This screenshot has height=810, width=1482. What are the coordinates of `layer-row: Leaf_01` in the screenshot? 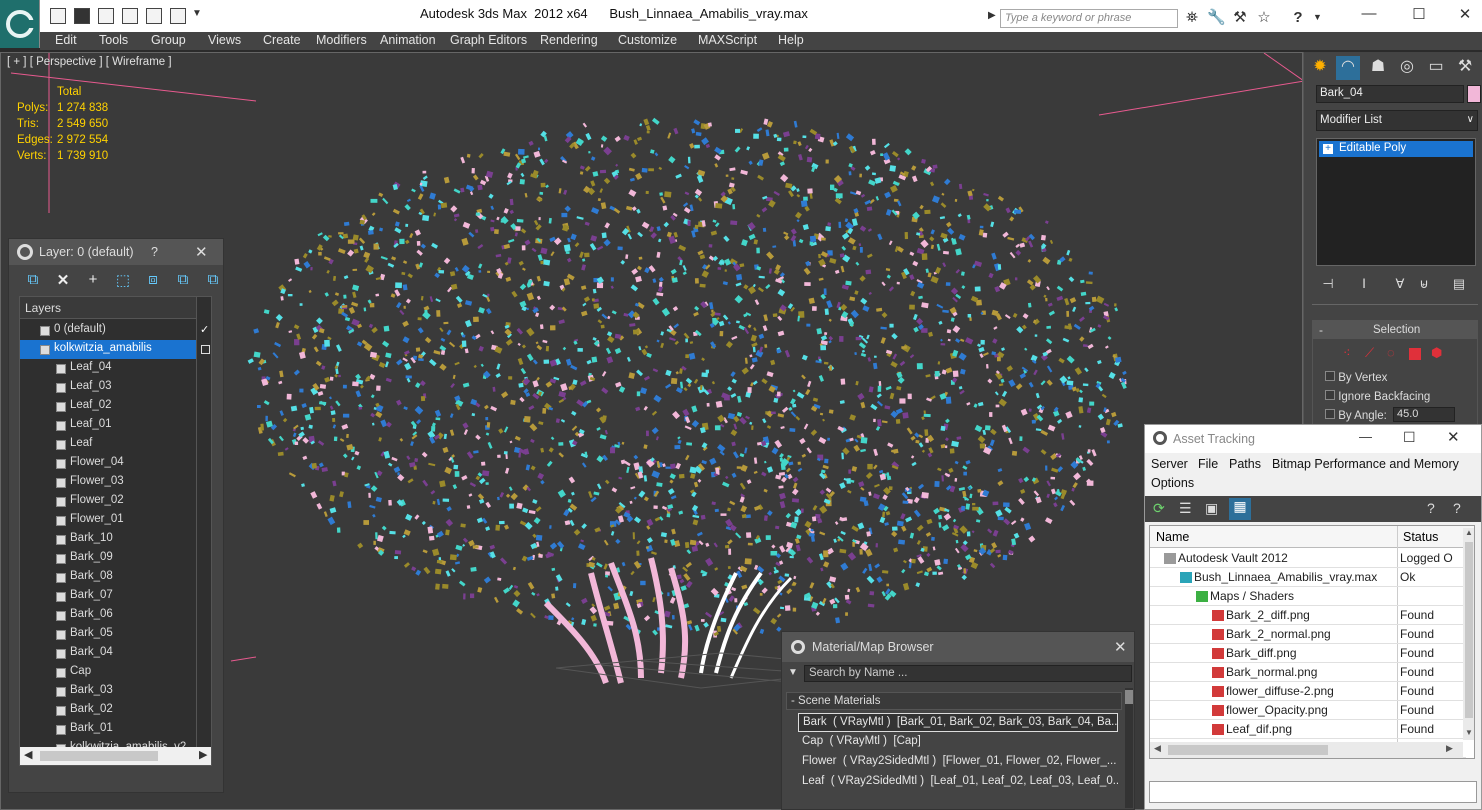 It's located at (108, 425).